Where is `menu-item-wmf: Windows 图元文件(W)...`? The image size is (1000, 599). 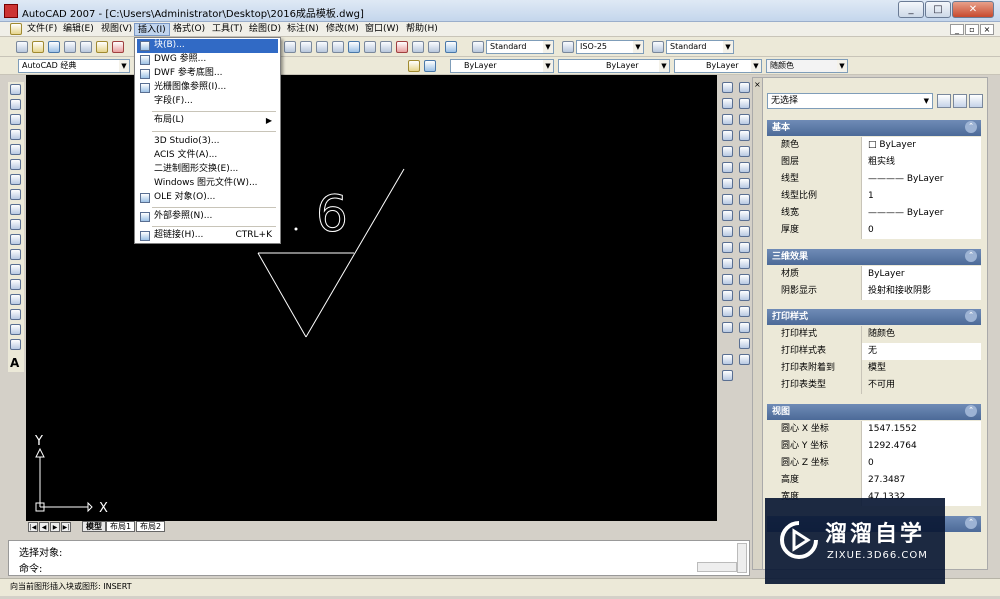
menu-item-wmf: Windows 图元文件(W)... is located at coordinates (207, 184).